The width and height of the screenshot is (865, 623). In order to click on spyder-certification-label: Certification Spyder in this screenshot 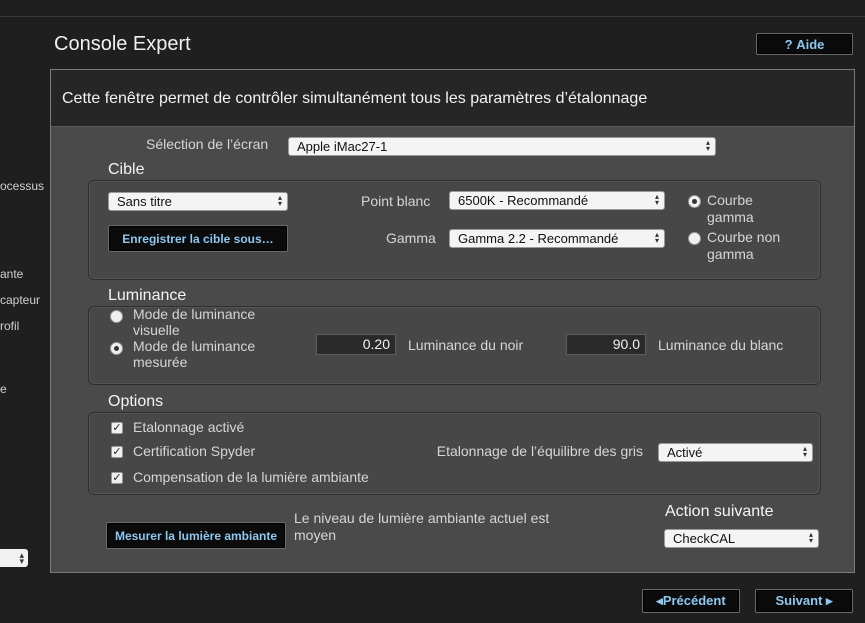, I will do `click(194, 451)`.